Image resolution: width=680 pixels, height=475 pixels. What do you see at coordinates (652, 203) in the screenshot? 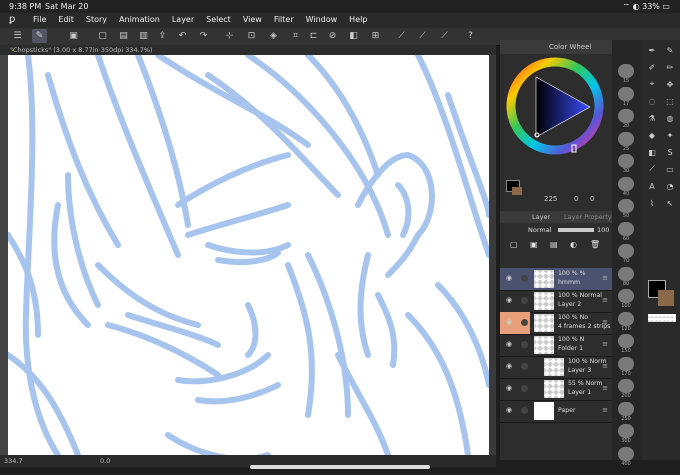
I see `correct-line-icon: ⌇` at bounding box center [652, 203].